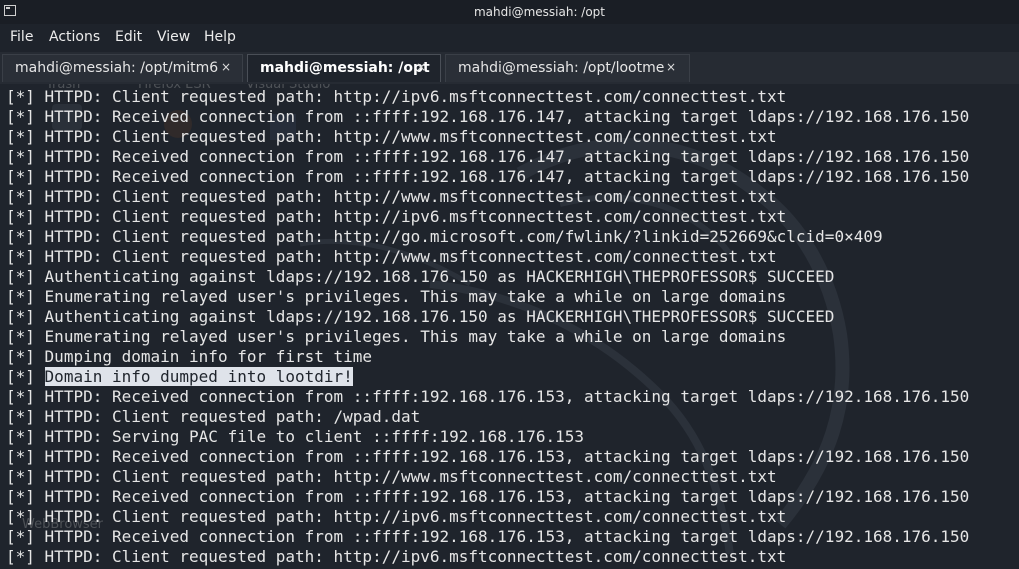 The image size is (1019, 569). I want to click on menu-help: Help, so click(220, 37).